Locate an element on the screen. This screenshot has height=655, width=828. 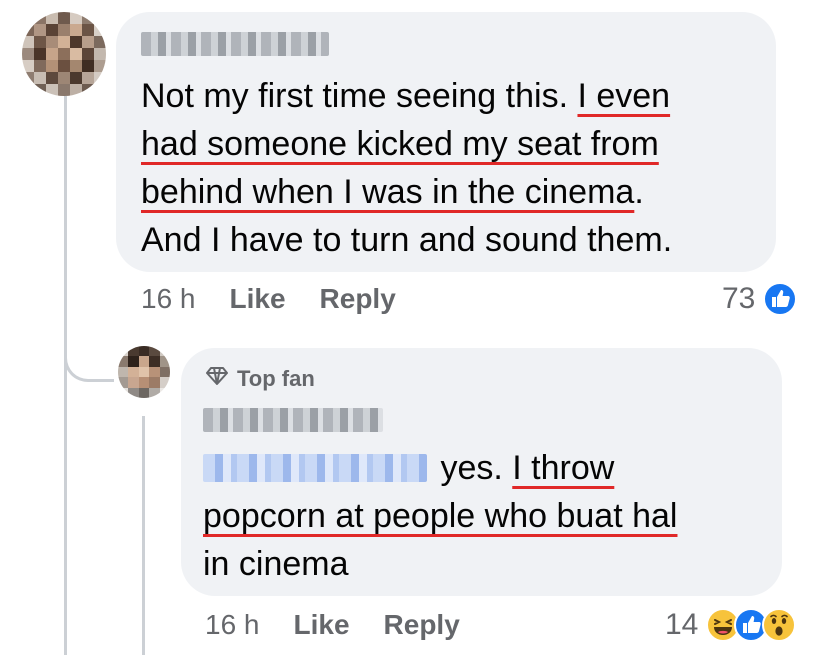
reply-thread-line is located at coordinates (143, 535).